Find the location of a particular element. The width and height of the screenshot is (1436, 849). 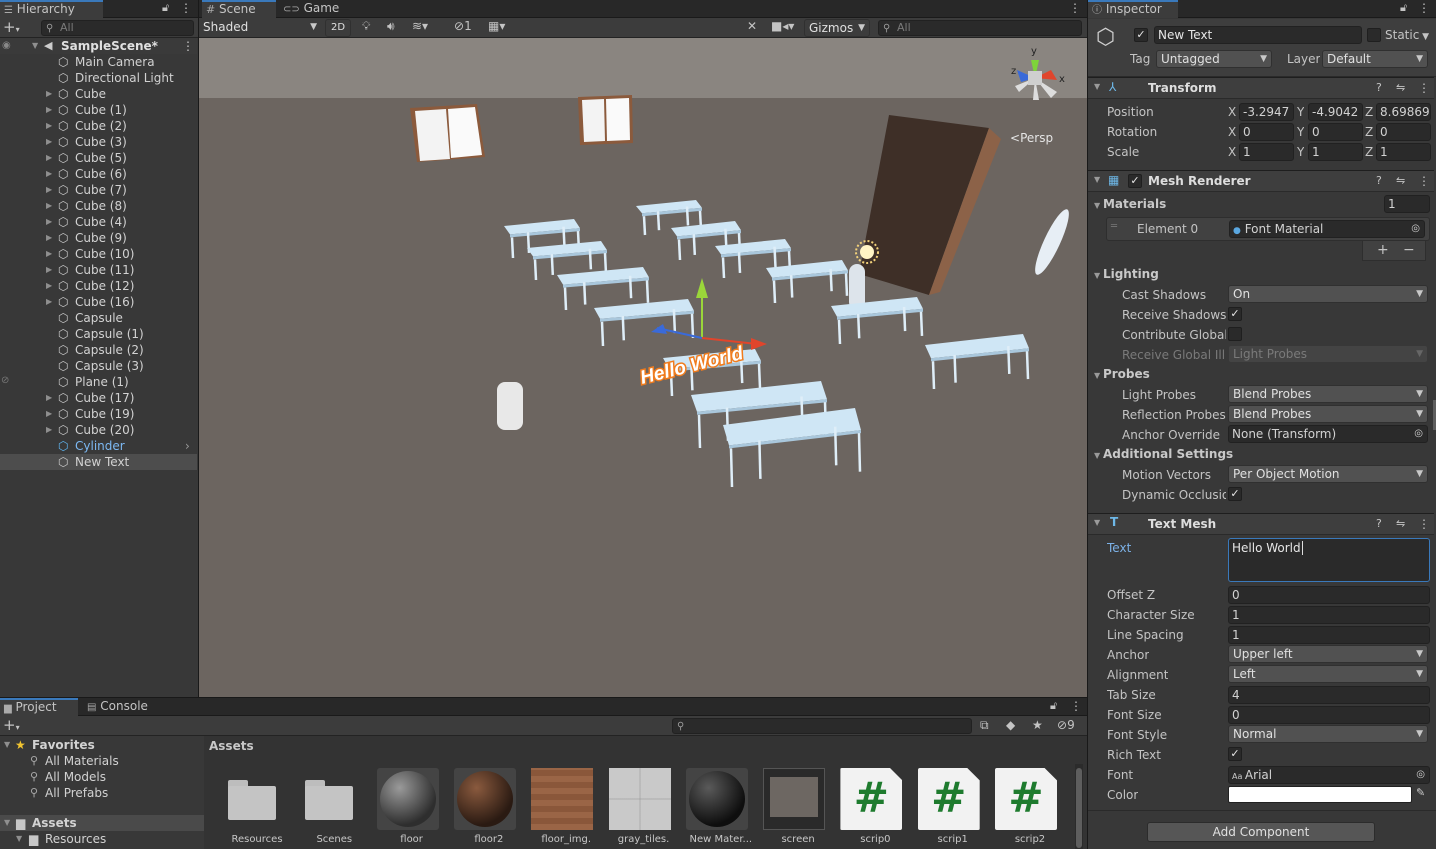

hierarchy-item: ▶ ⬡ Cube (3) is located at coordinates (98, 142).